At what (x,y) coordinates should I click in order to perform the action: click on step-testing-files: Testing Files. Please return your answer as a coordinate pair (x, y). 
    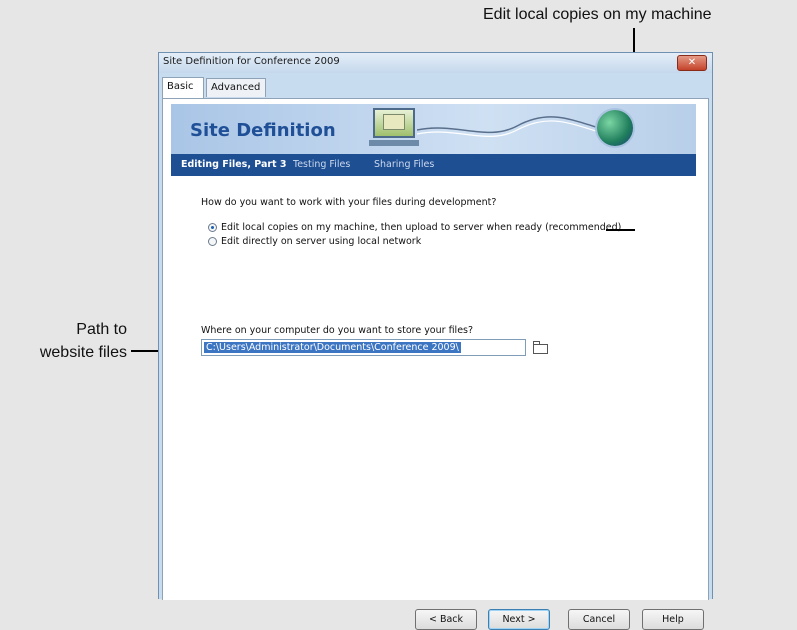
    Looking at the image, I should click on (321, 164).